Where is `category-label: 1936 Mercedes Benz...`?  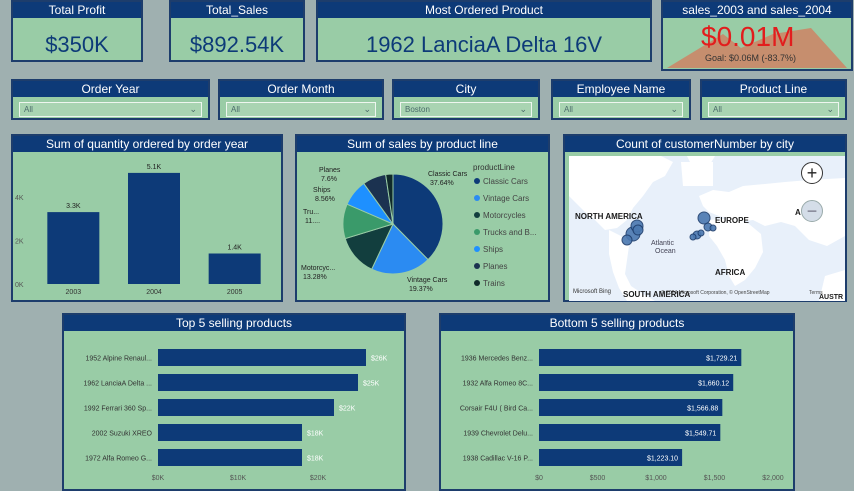 category-label: 1936 Mercedes Benz... is located at coordinates (497, 359).